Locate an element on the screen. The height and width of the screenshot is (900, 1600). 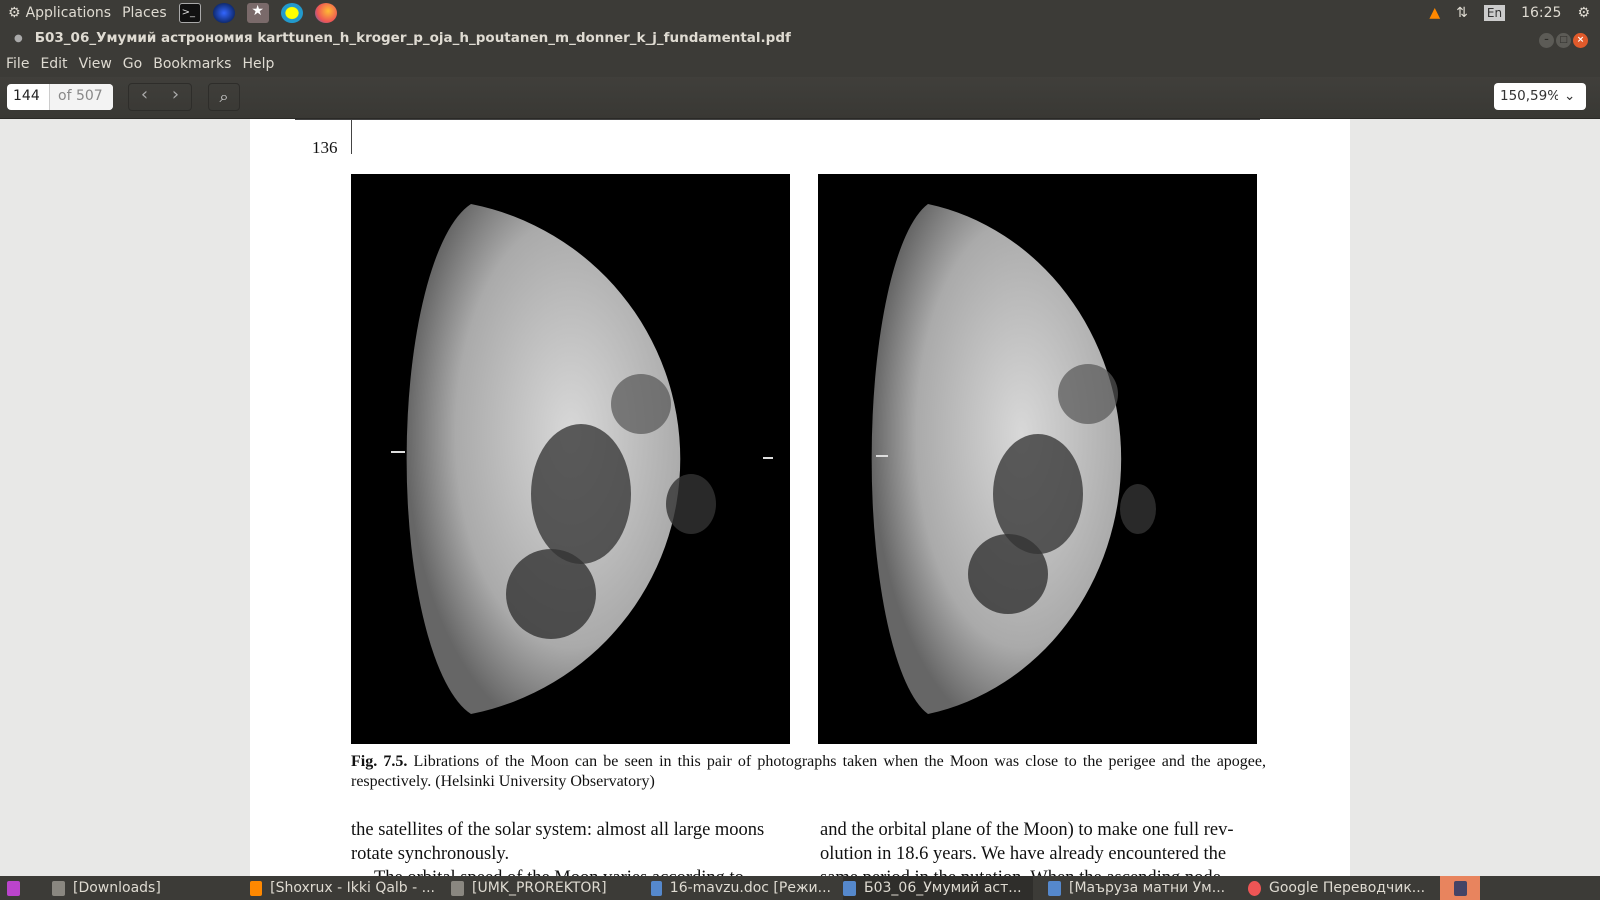
task-umk-prorektor: [UMK_PROREKTOR] is located at coordinates (529, 888).